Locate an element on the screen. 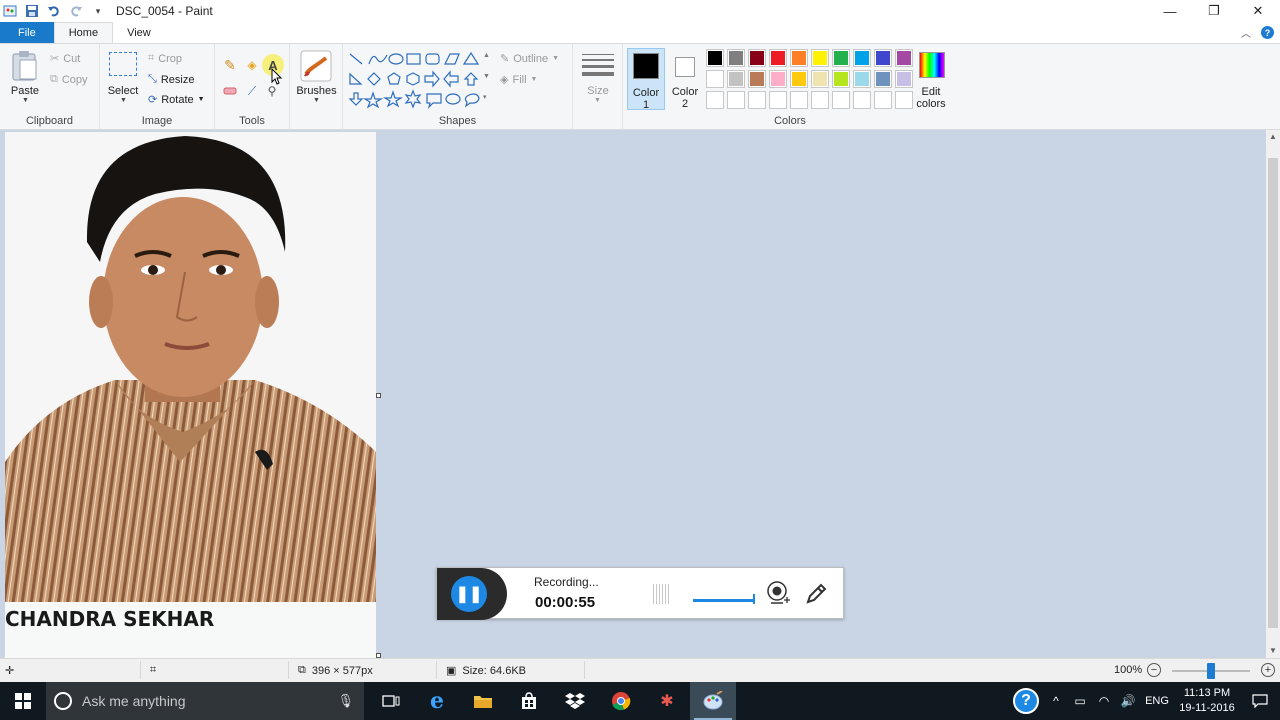  save-icon is located at coordinates (32, 11).